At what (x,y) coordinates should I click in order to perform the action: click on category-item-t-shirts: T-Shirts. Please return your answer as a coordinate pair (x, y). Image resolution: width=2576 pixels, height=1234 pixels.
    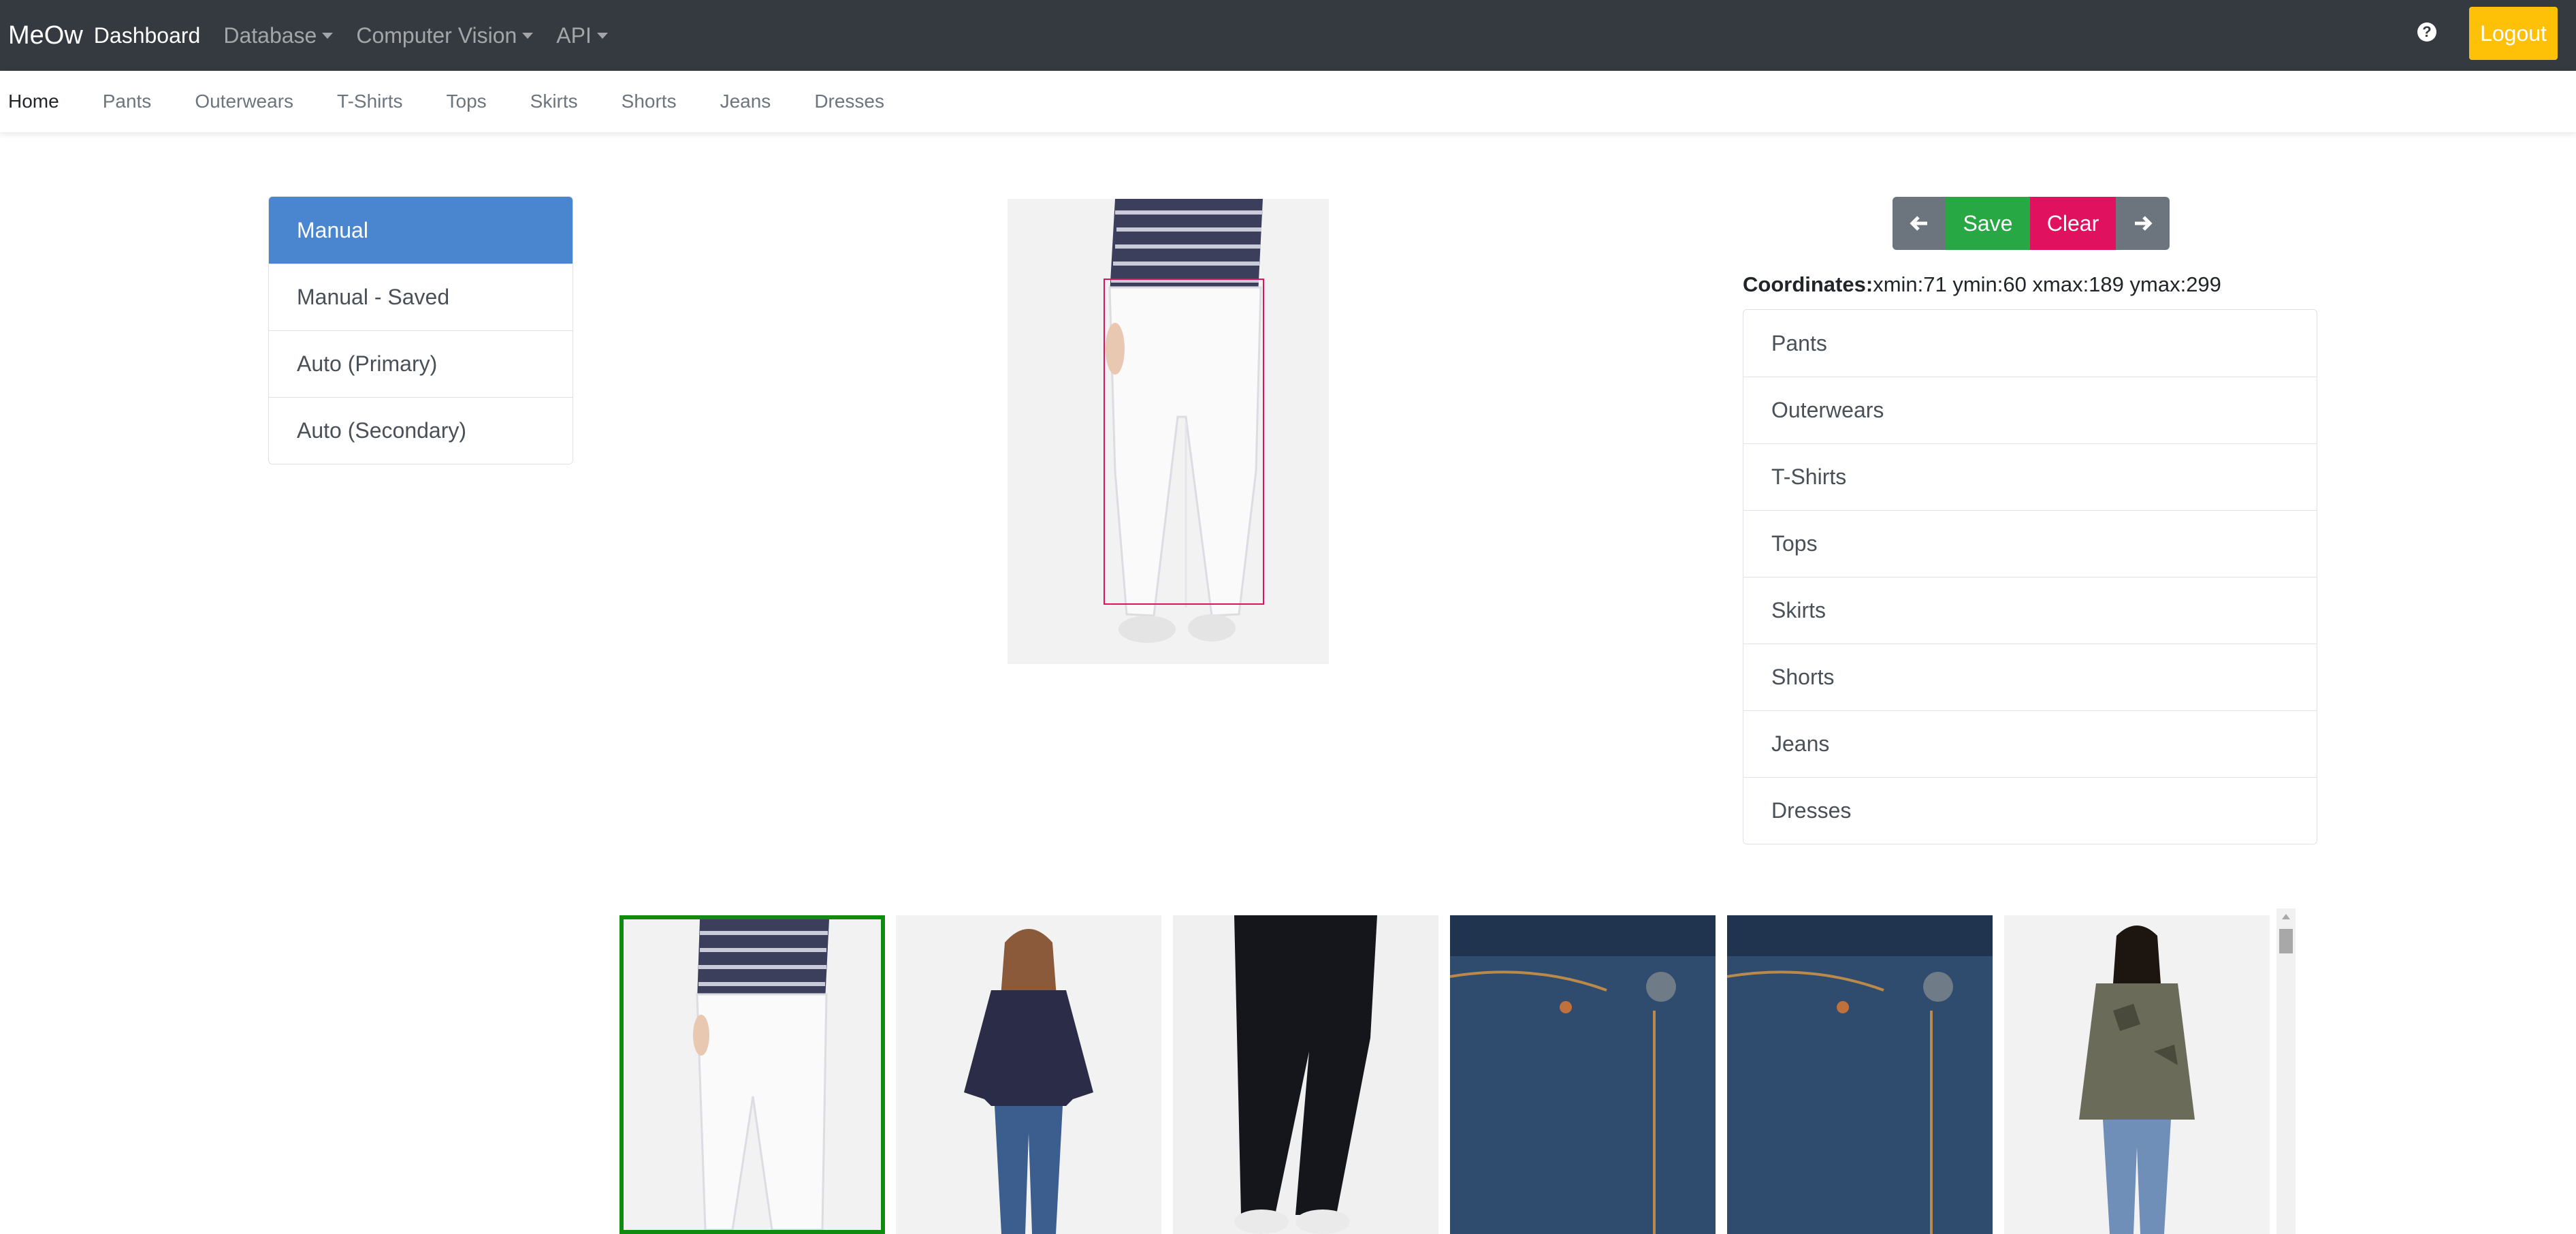
    Looking at the image, I should click on (2030, 476).